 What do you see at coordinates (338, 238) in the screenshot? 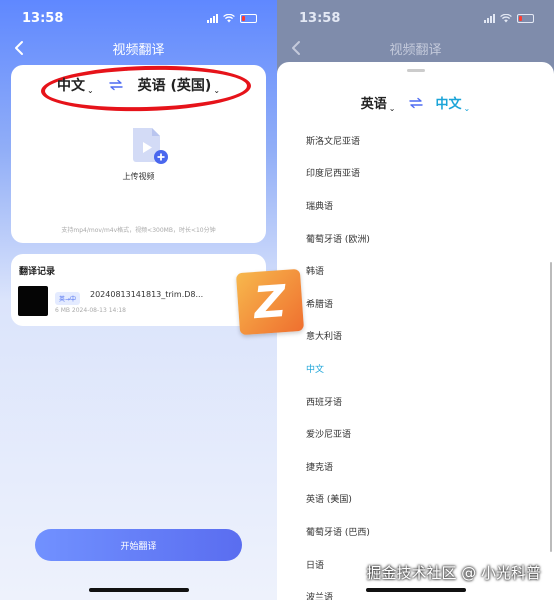
I see `language-option: 葡萄牙语 (欧洲)` at bounding box center [338, 238].